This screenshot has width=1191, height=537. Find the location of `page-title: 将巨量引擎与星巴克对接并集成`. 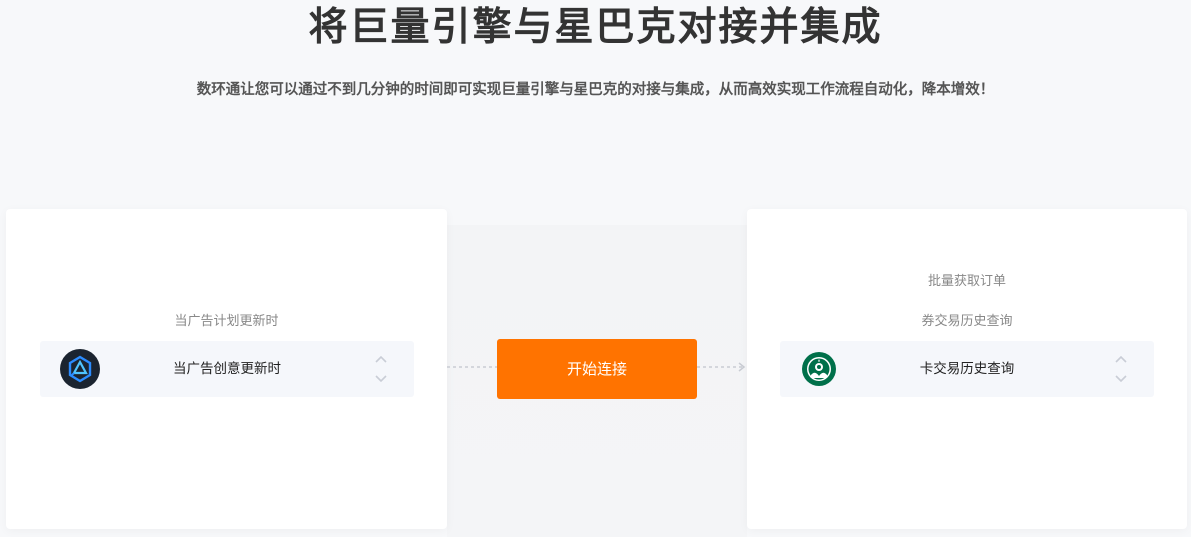

page-title: 将巨量引擎与星巴克对接并集成 is located at coordinates (595, 27).